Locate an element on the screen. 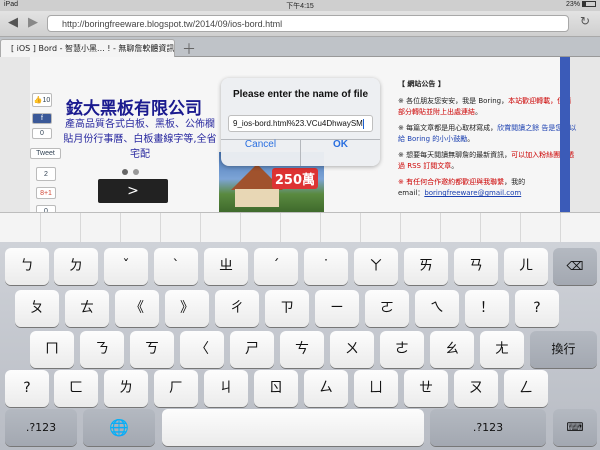 The image size is (600, 450). key: ㄡ is located at coordinates (476, 388).